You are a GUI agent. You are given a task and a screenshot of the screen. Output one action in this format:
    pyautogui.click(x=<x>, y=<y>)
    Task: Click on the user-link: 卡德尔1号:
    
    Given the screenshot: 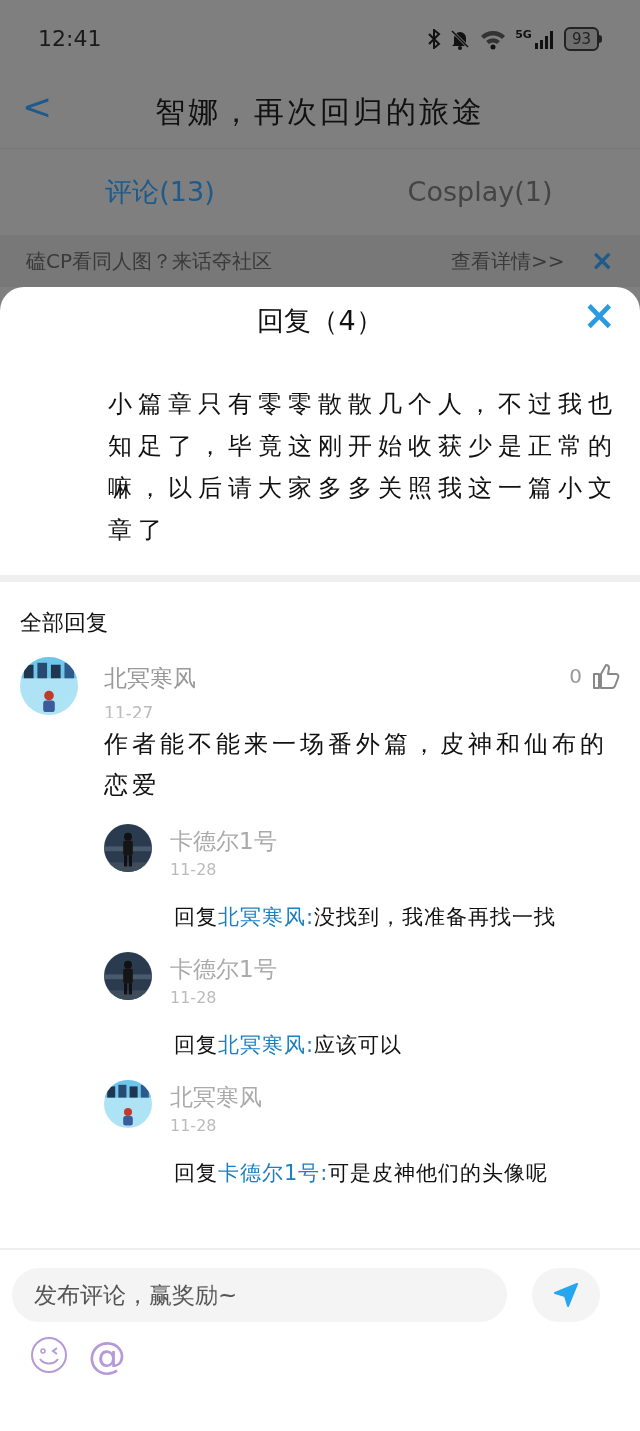 What is the action you would take?
    pyautogui.click(x=273, y=1173)
    